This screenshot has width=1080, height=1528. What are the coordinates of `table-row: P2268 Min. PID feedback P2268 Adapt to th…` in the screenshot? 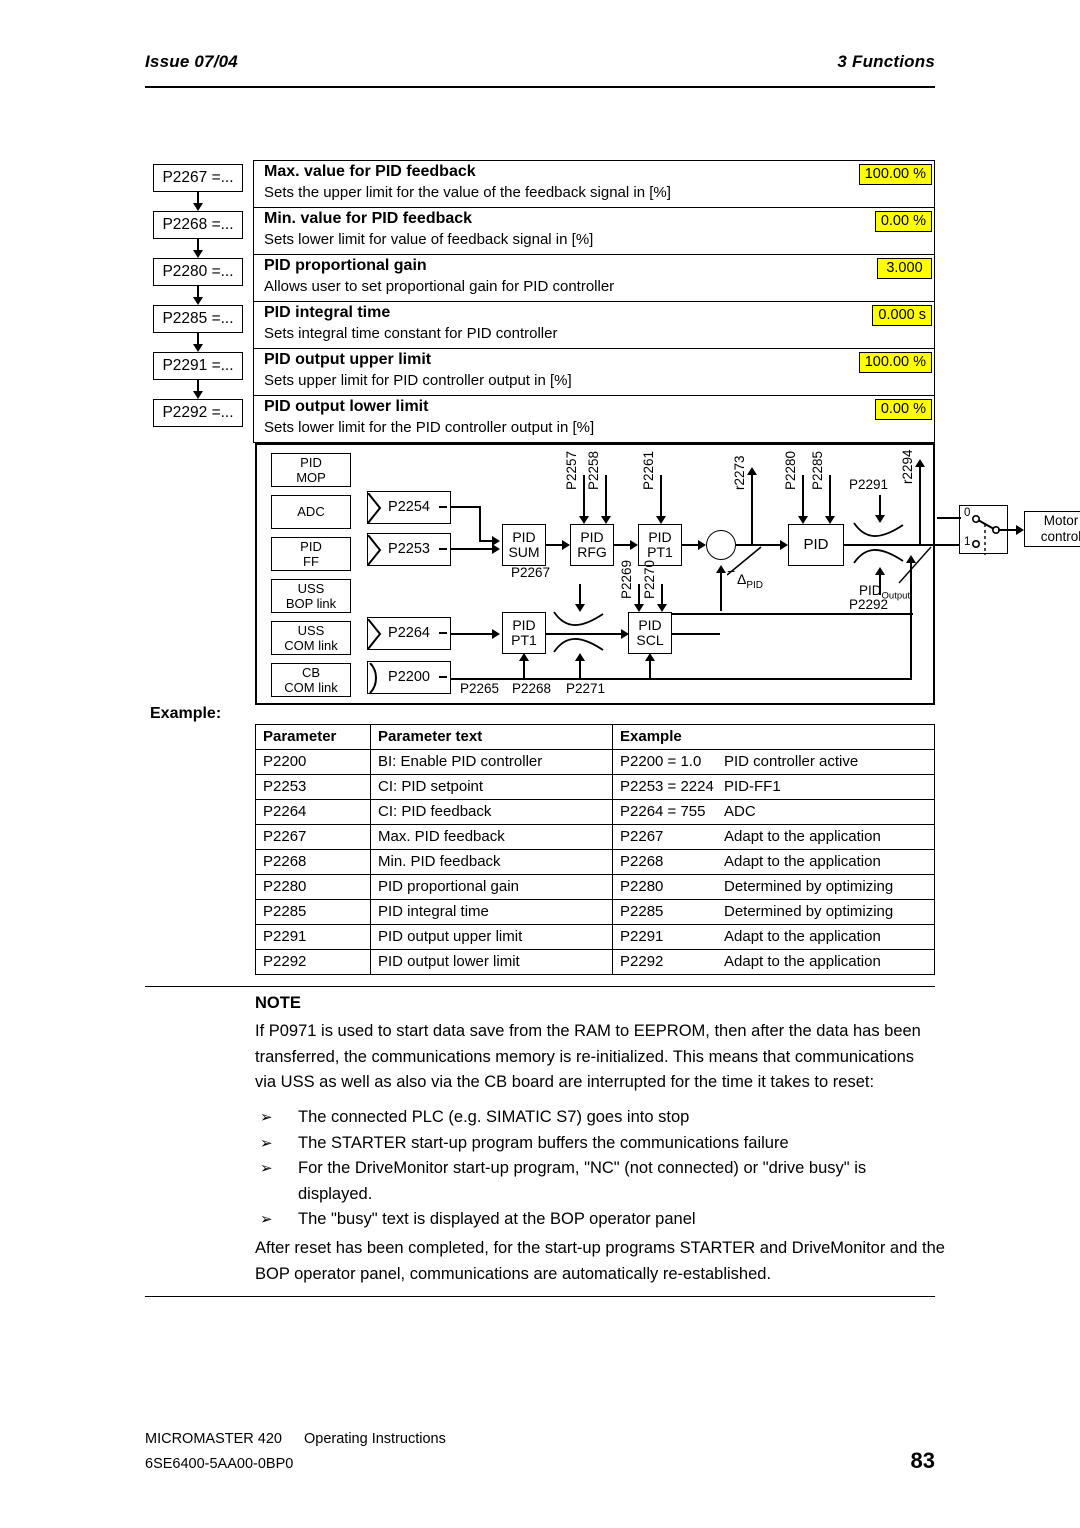 It's located at (595, 862).